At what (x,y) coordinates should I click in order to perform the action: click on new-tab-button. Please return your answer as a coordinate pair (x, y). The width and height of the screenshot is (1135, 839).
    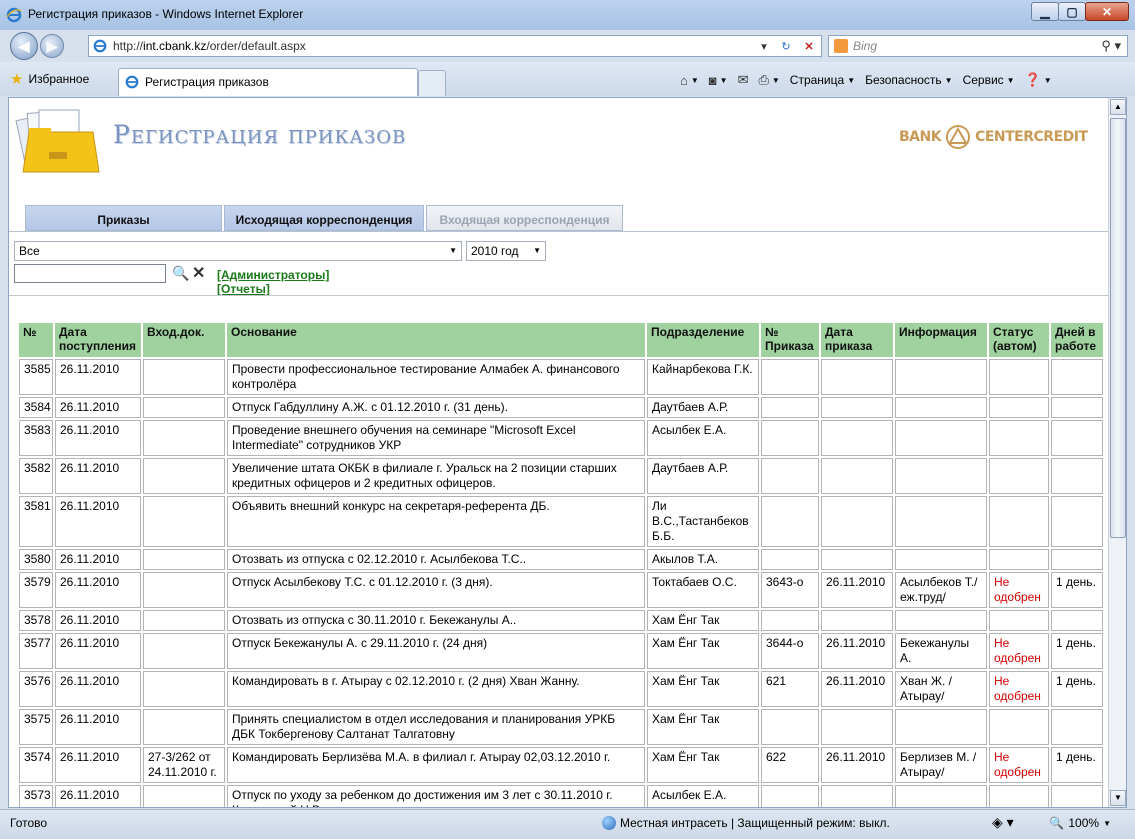
    Looking at the image, I should click on (432, 83).